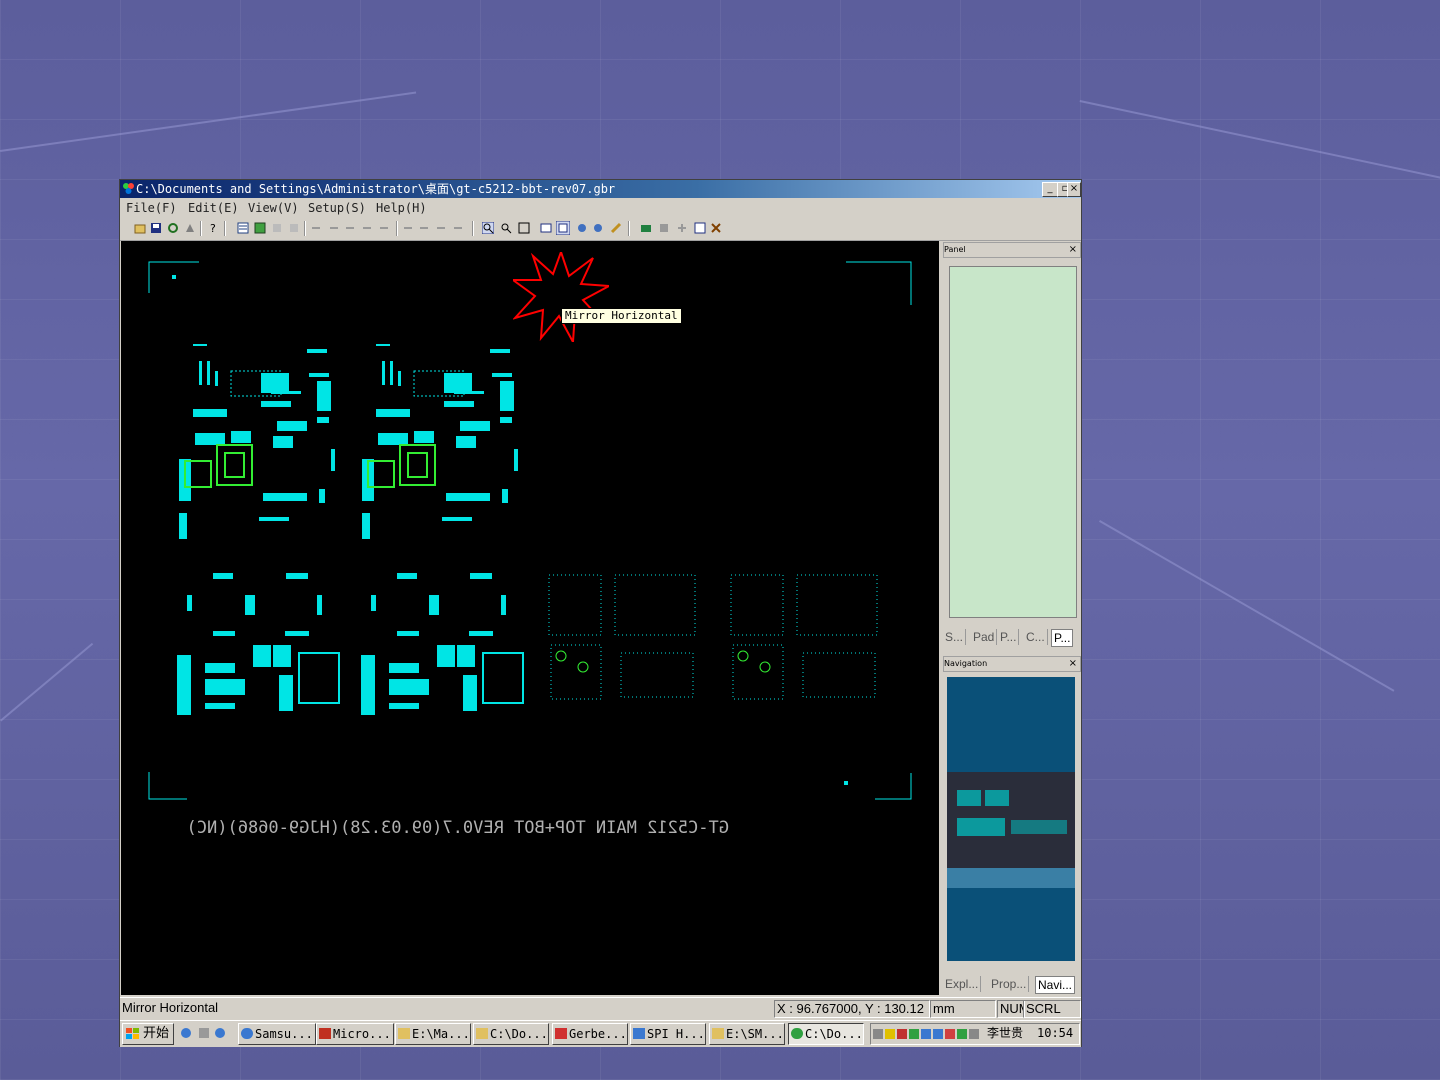 The image size is (1440, 1080). Describe the element at coordinates (1005, 1033) in the screenshot. I see `tray-user: 李世贵` at that location.